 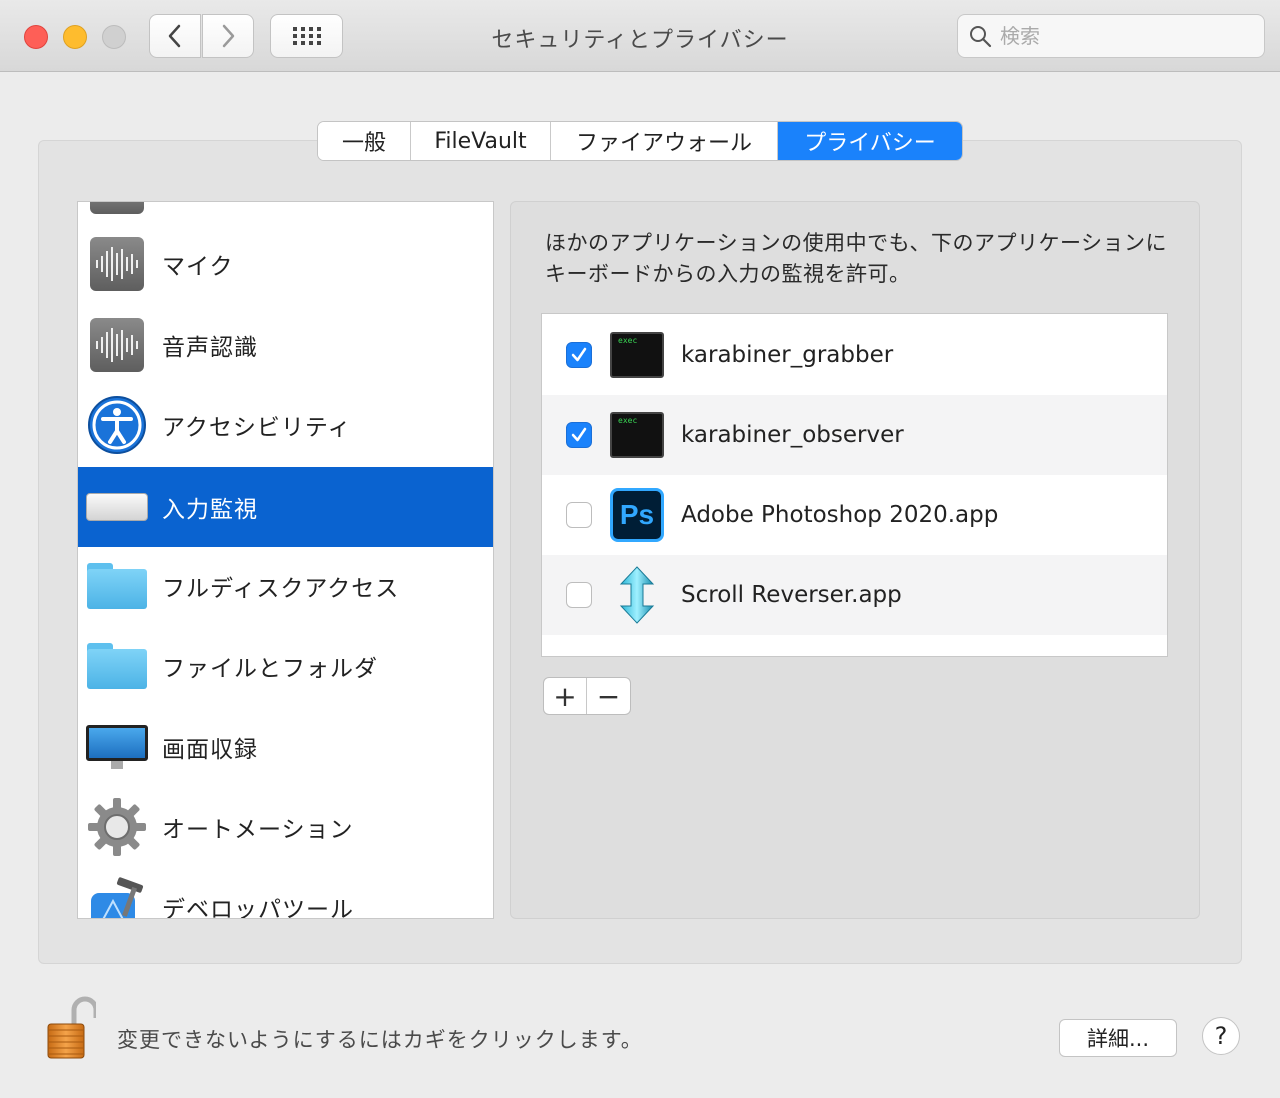 I want to click on lock-icon, so click(x=71, y=1028).